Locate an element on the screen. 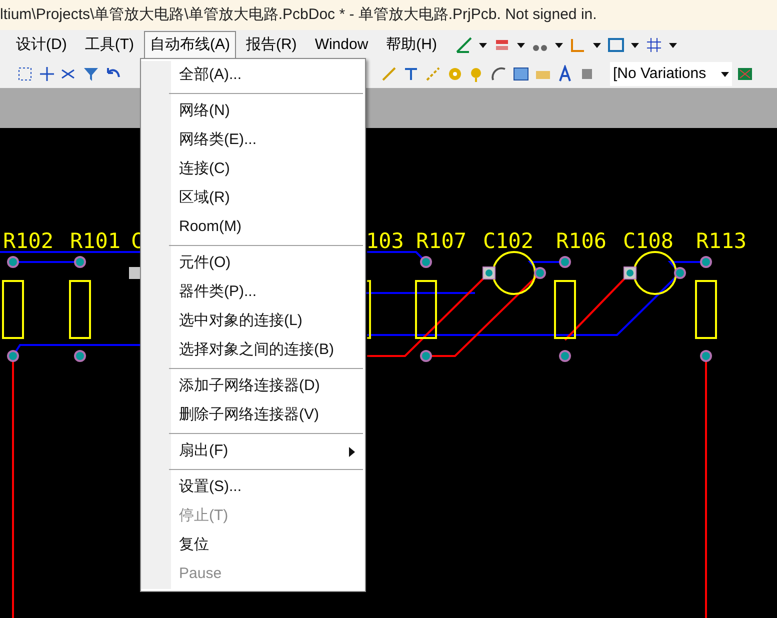 This screenshot has height=618, width=777. designator-label: 103 is located at coordinates (385, 241).